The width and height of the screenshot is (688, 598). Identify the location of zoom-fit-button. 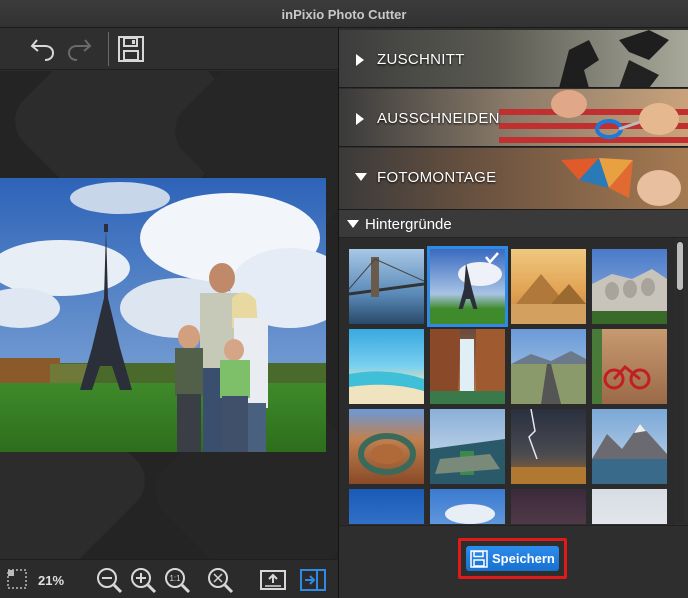
(220, 580).